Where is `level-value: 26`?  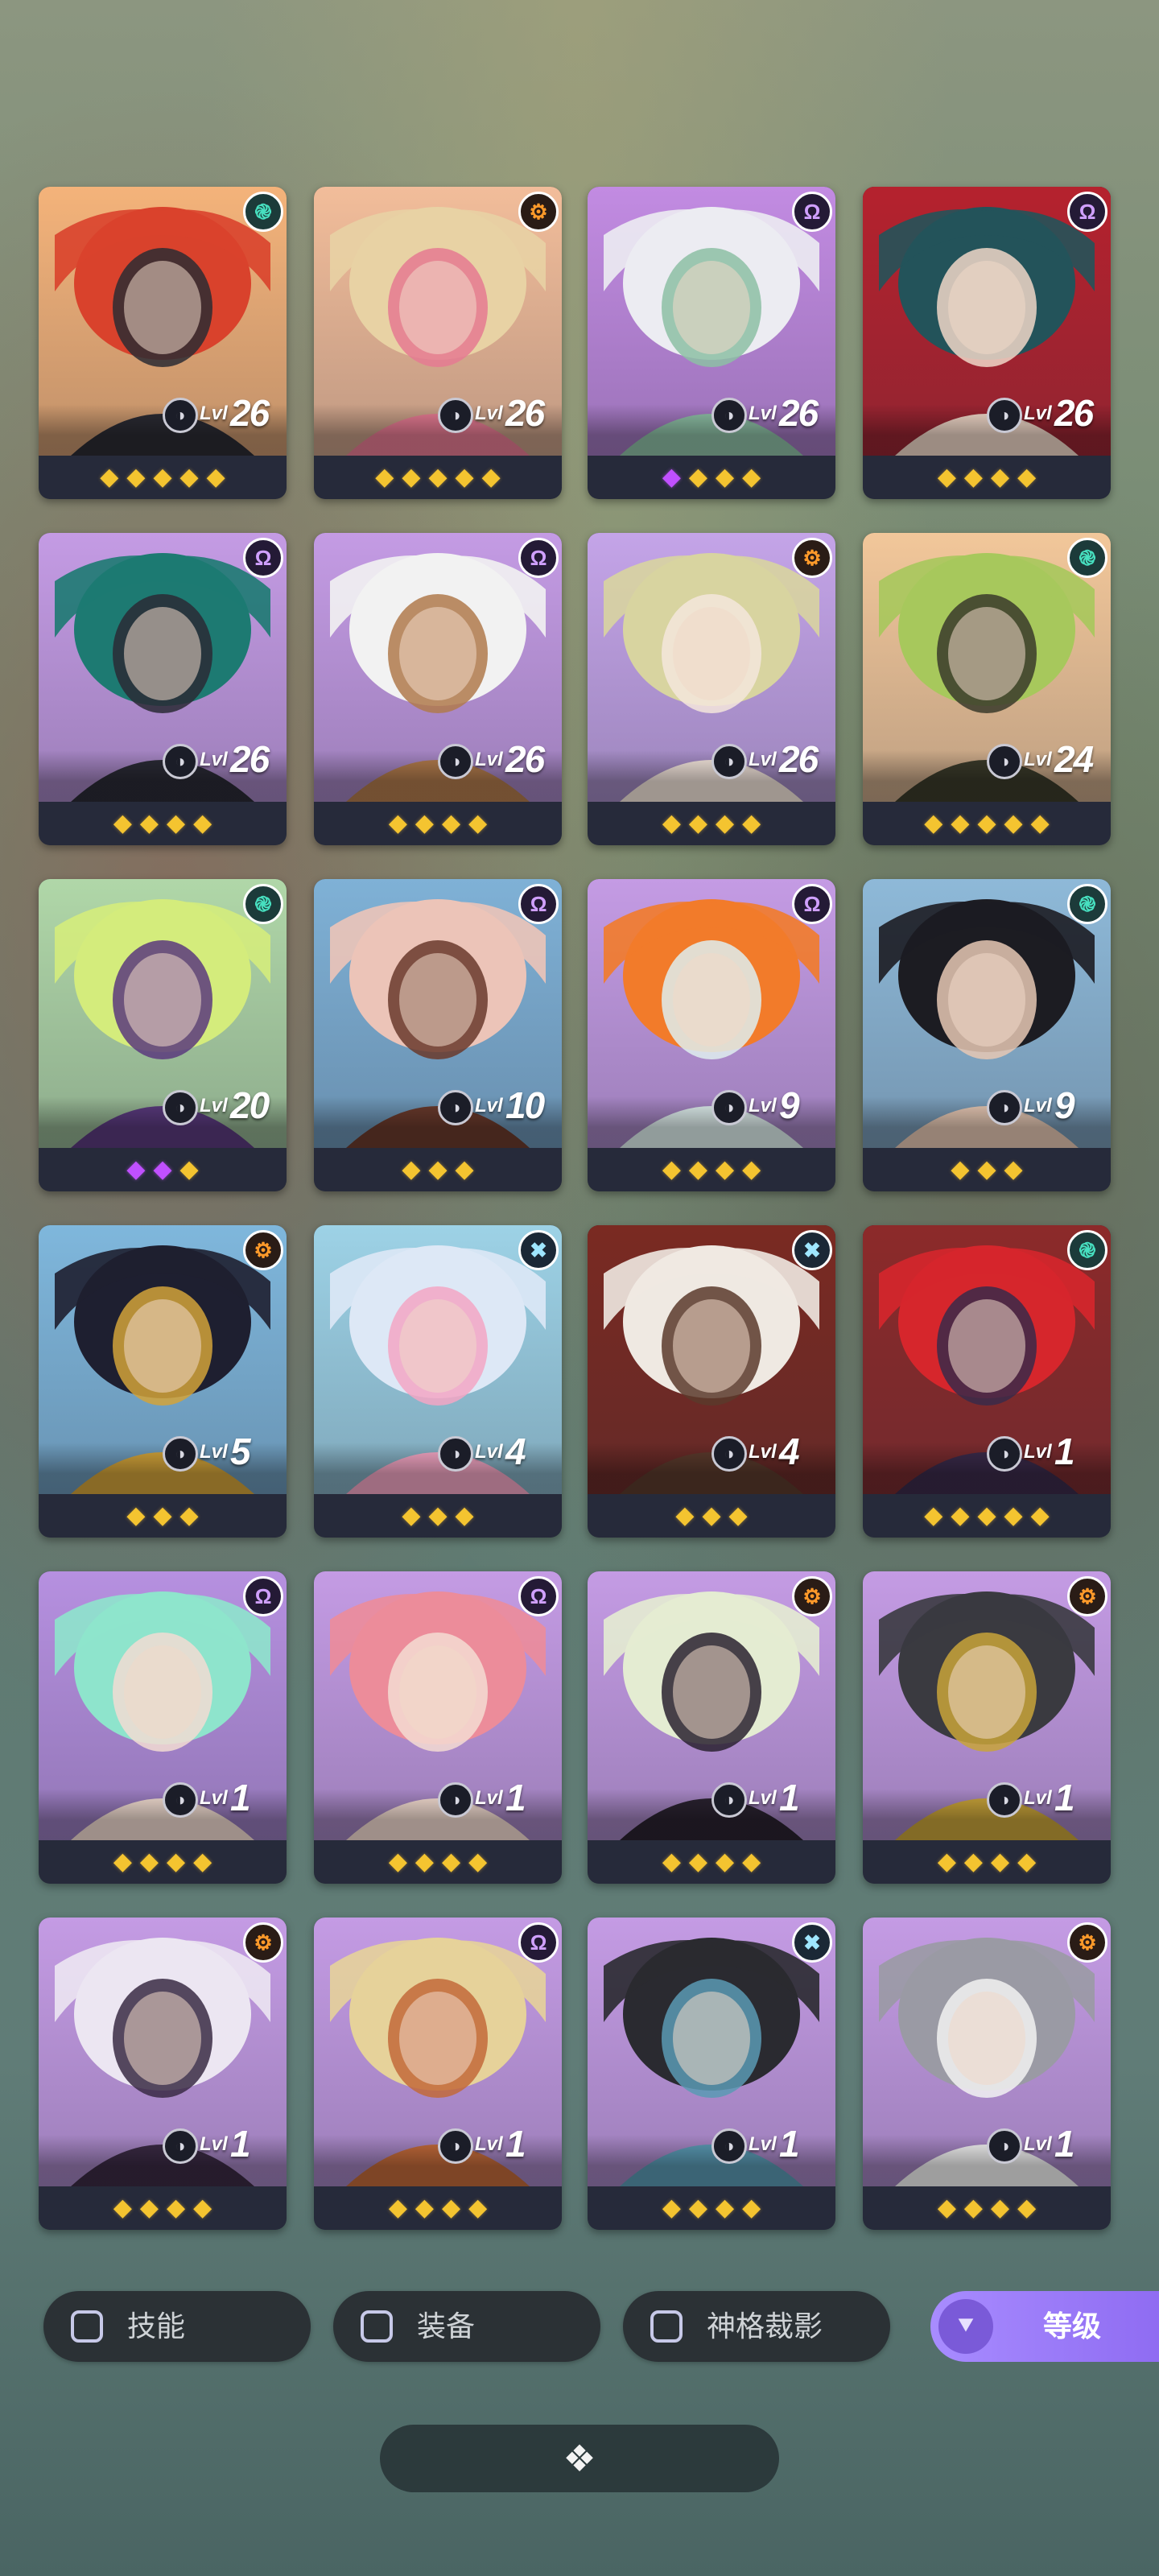
level-value: 26 is located at coordinates (525, 413).